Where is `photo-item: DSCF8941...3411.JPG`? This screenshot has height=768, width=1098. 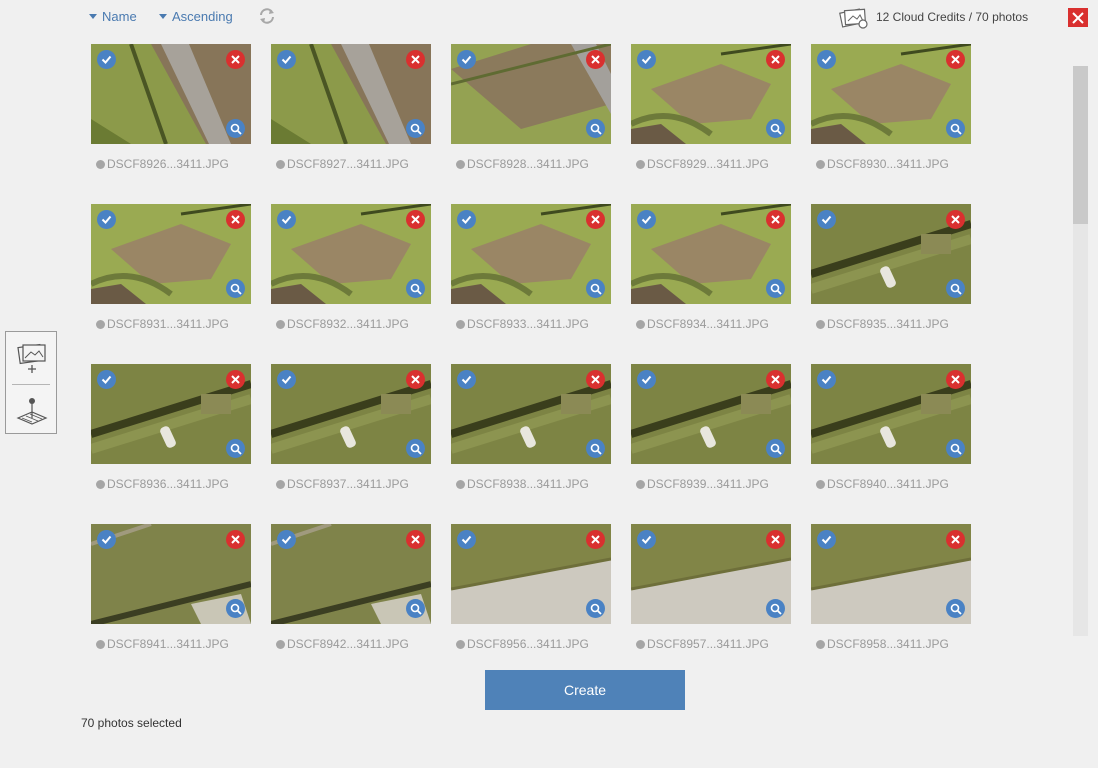
photo-item: DSCF8941...3411.JPG is located at coordinates (171, 594).